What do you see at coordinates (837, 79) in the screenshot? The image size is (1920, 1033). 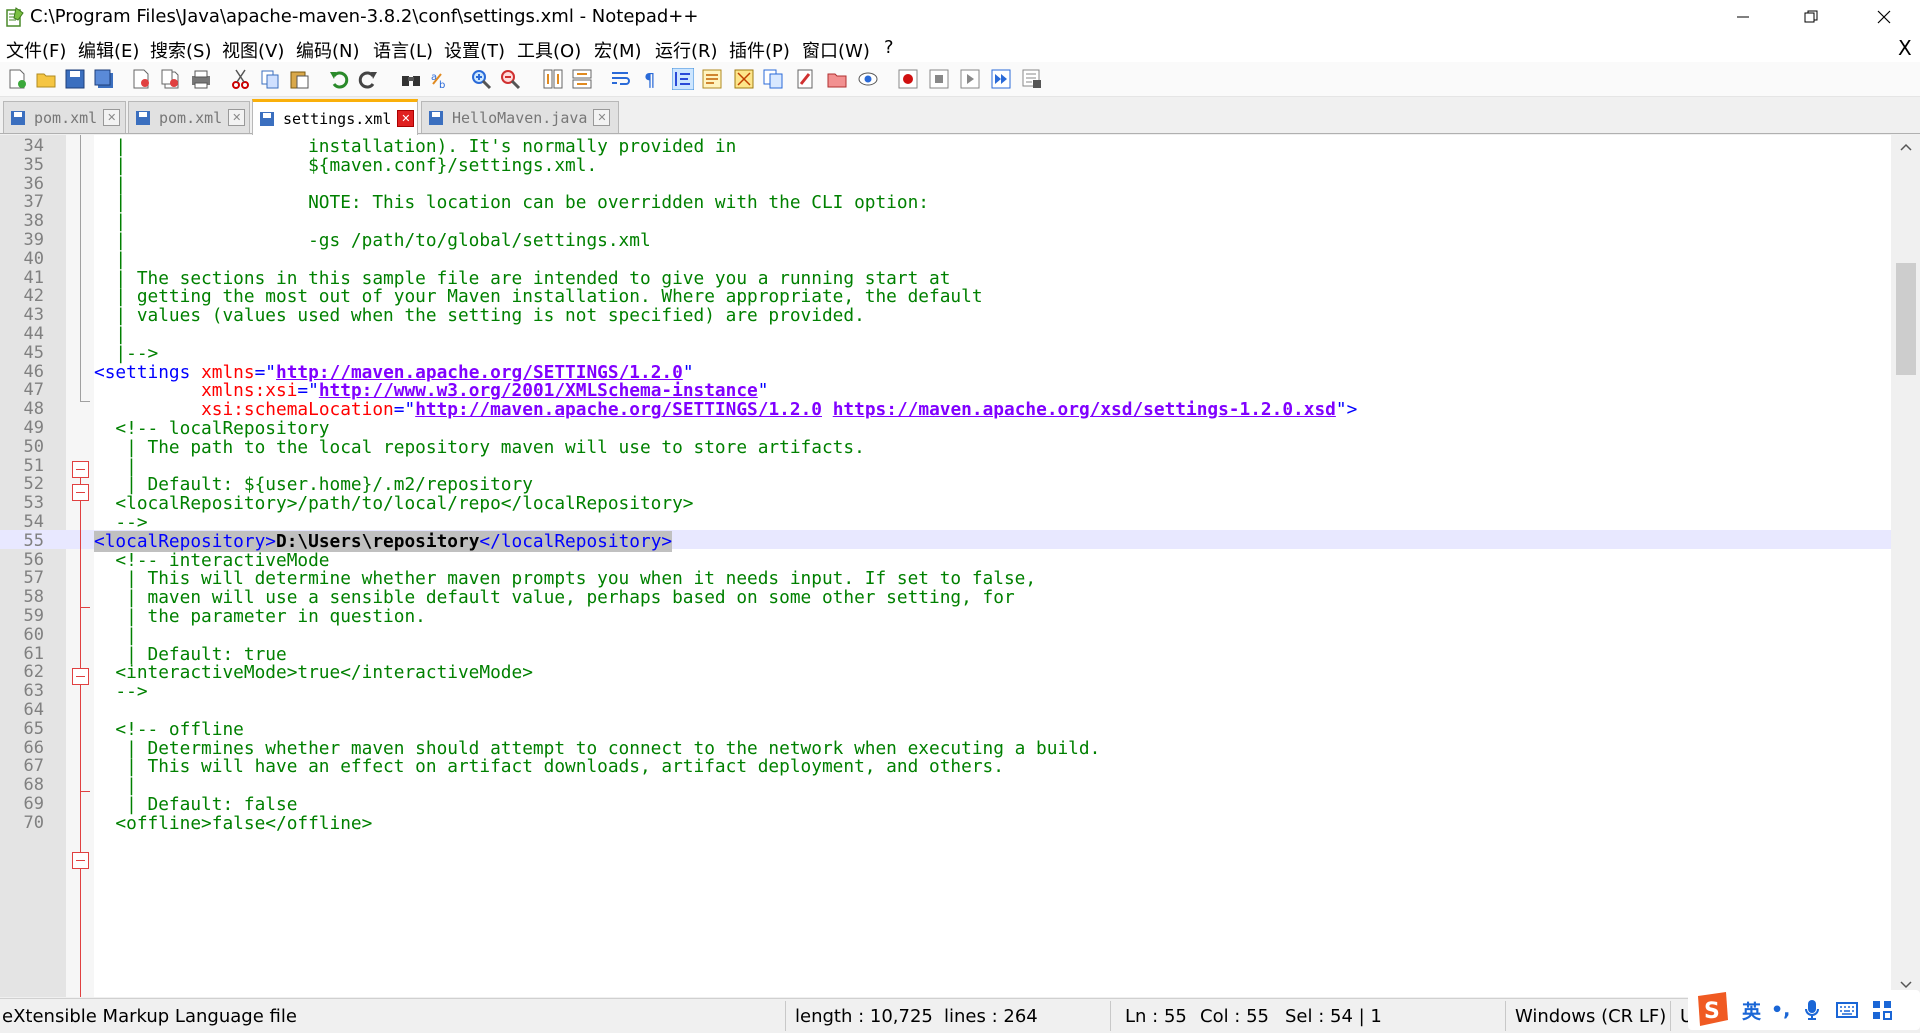 I see `project-panel-button` at bounding box center [837, 79].